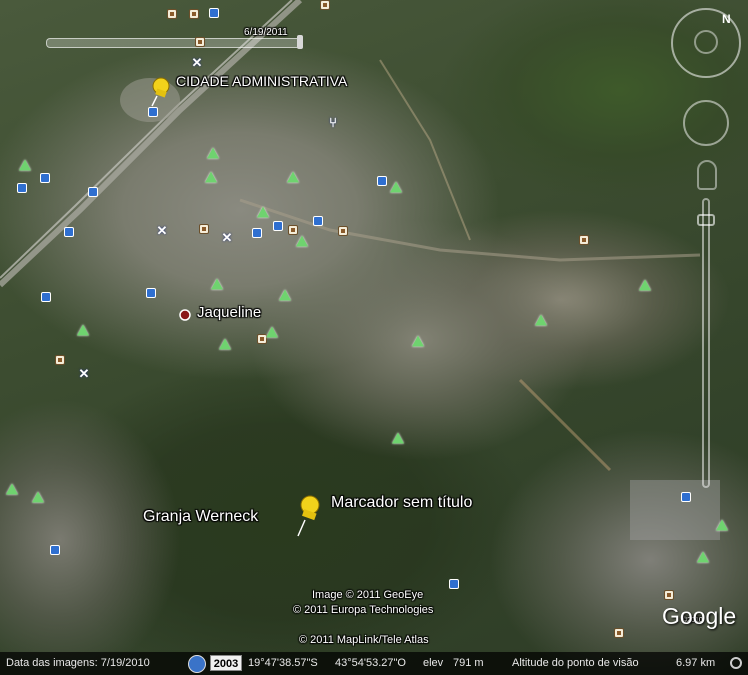 This screenshot has height=675, width=748. What do you see at coordinates (370, 663) in the screenshot?
I see `longitude: 43°54'53.27"O` at bounding box center [370, 663].